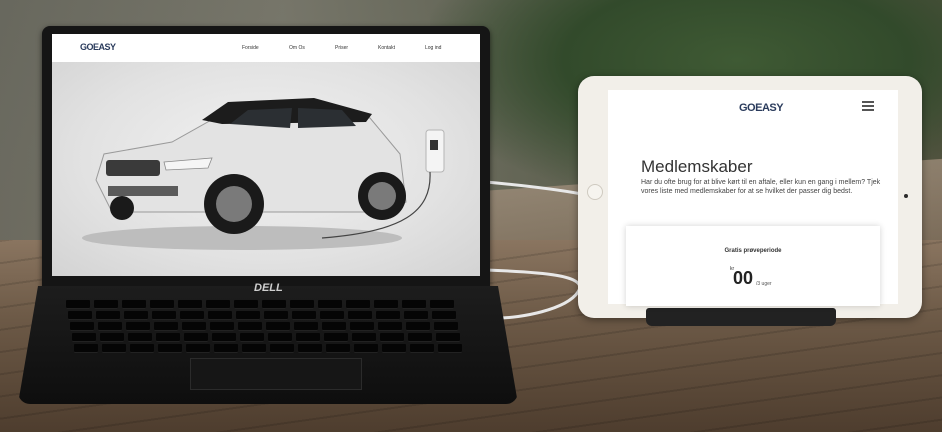 The height and width of the screenshot is (432, 942). Describe the element at coordinates (761, 108) in the screenshot. I see `tablet-site-logo: GOEASY` at that location.